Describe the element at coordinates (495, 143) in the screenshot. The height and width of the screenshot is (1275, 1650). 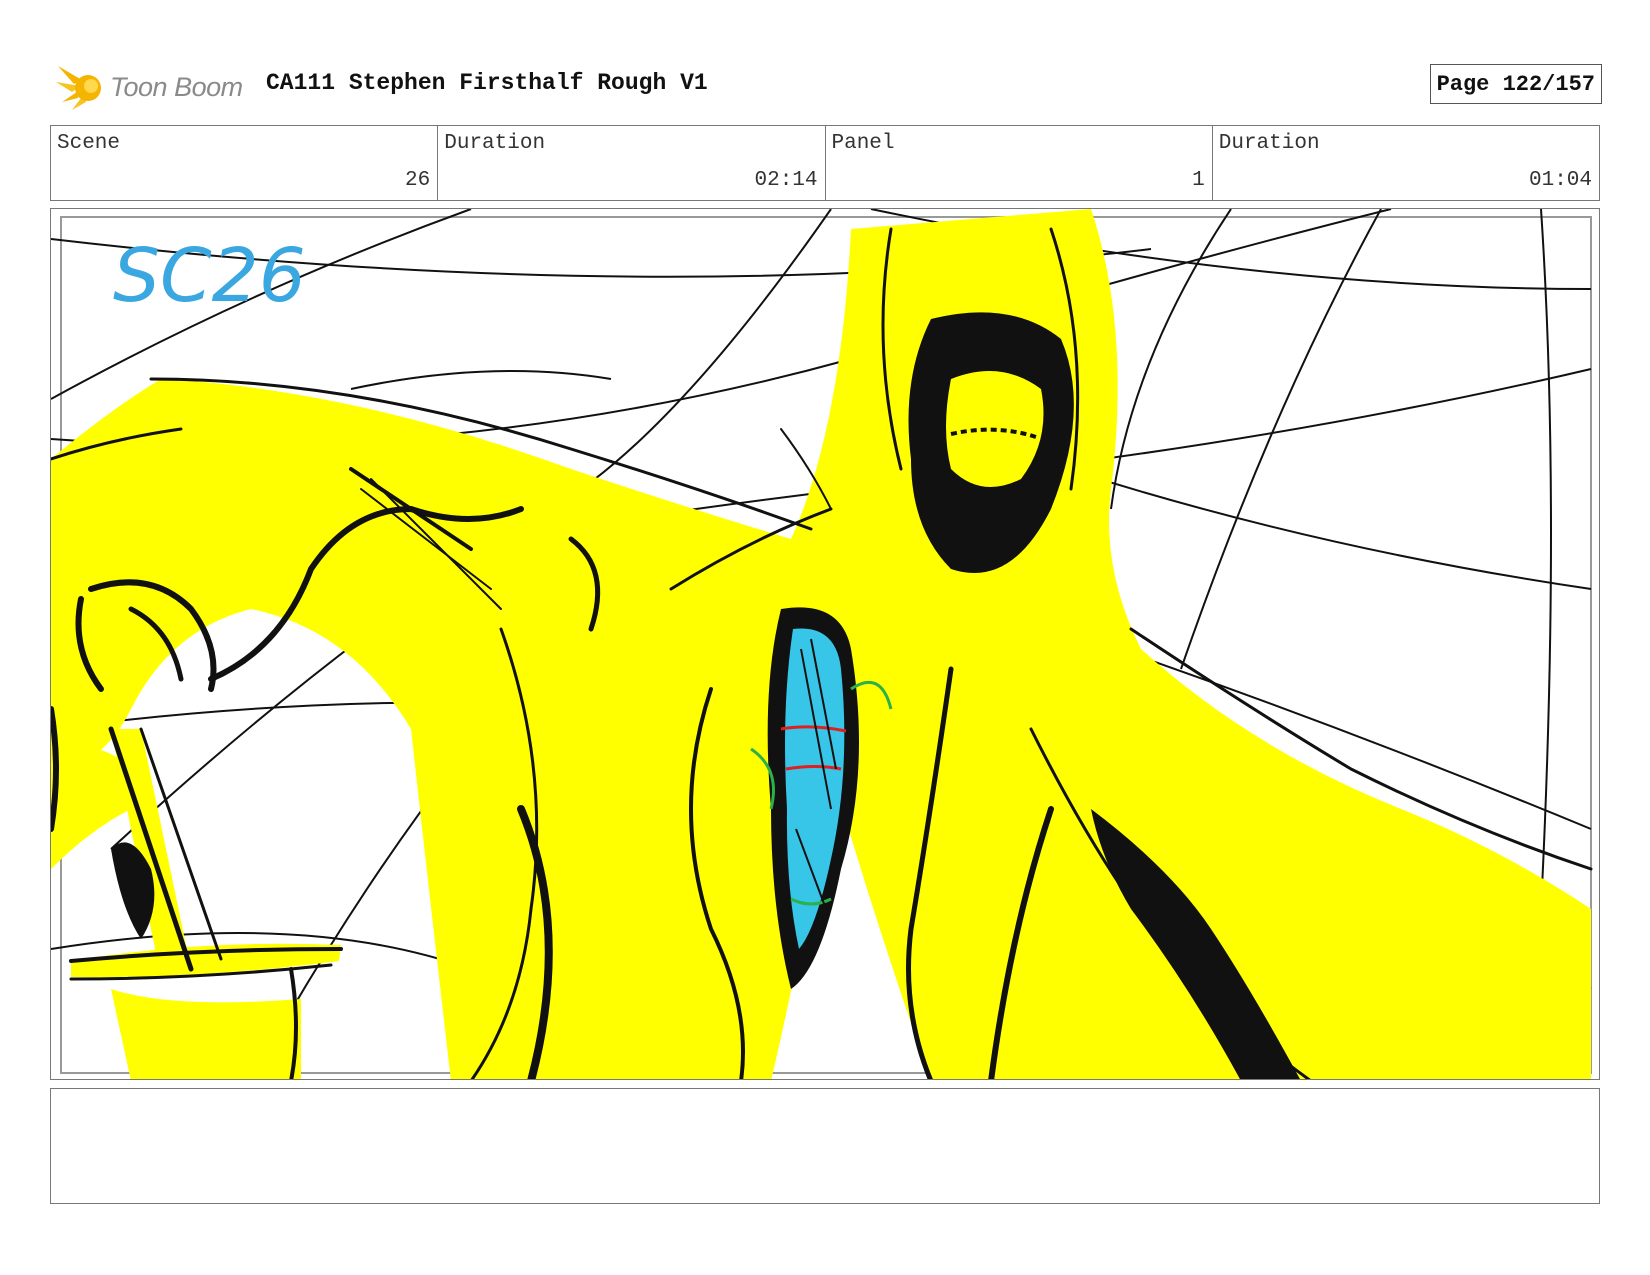
I see `scene-duration-label: Duration` at that location.